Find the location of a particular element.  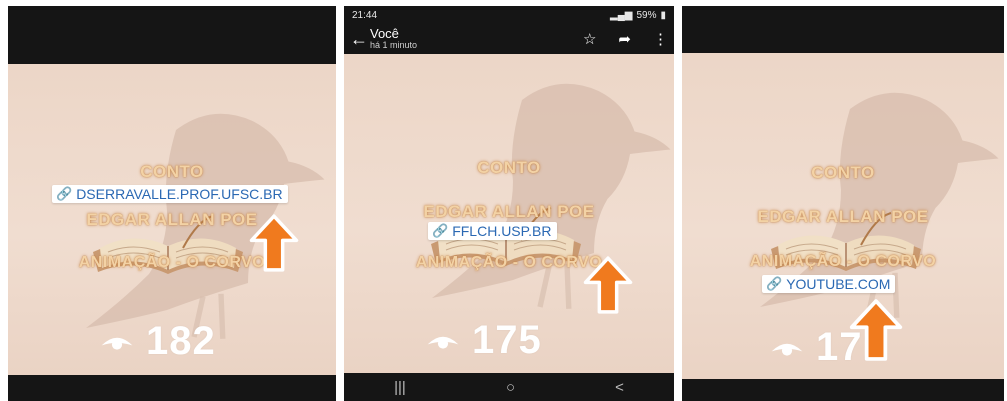

home-button: ○ is located at coordinates (510, 387).